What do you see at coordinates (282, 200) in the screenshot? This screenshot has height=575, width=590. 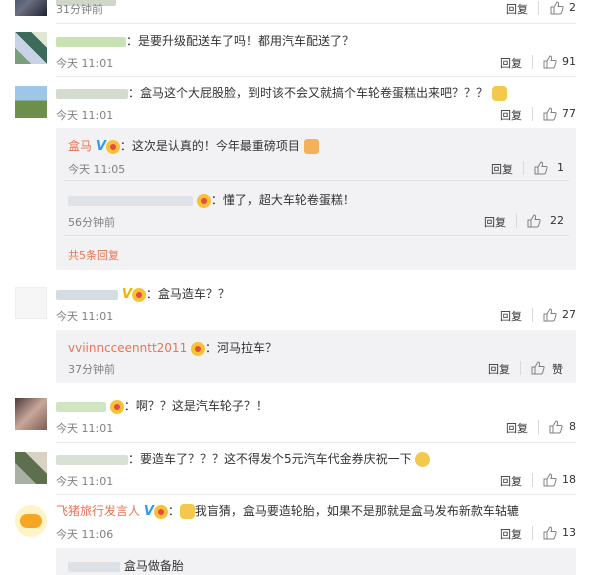 I see `subreply-text: ：懂了，超大车轮卷蛋糕！` at bounding box center [282, 200].